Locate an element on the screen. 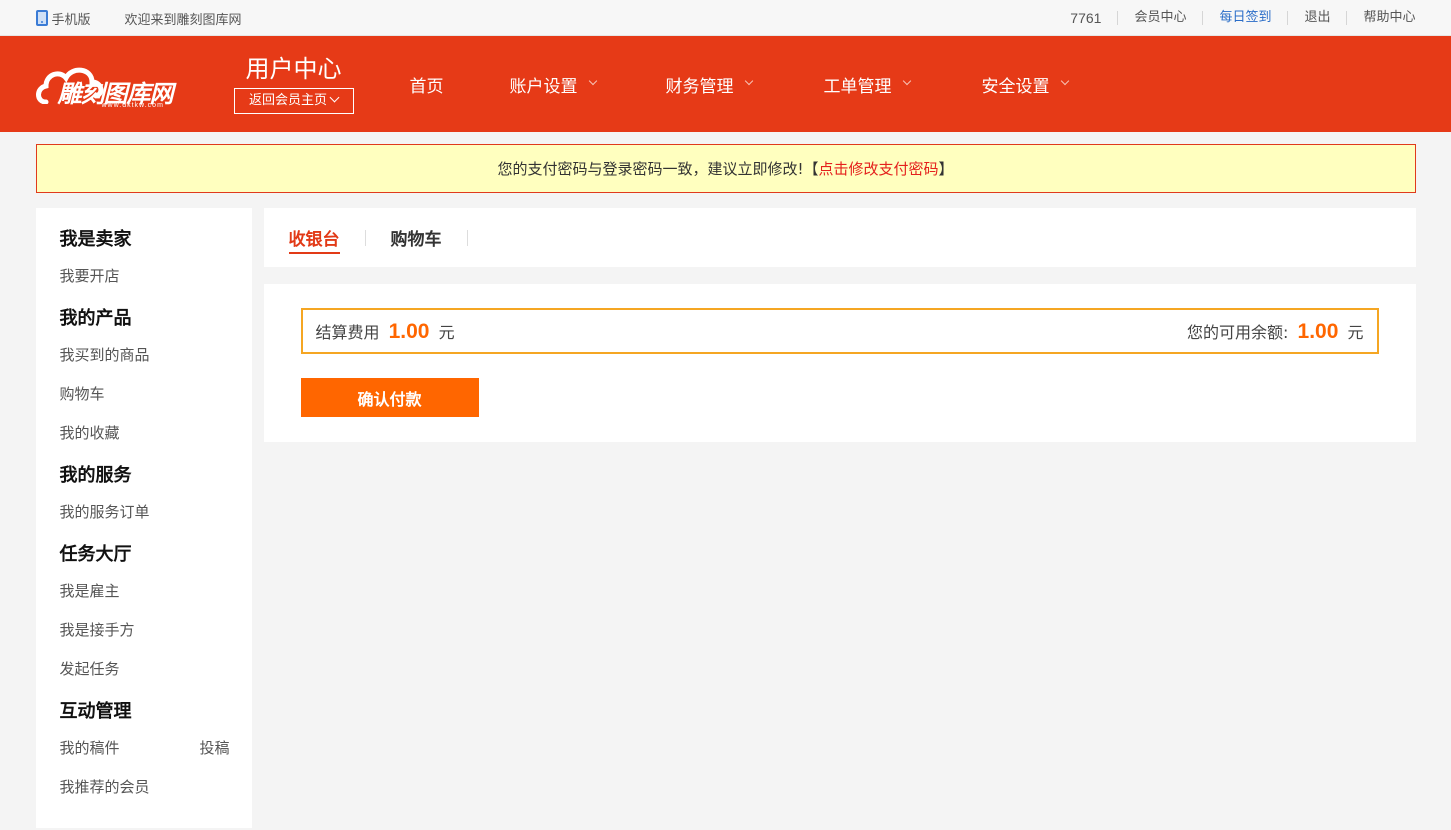  notice-tail: 】 is located at coordinates (946, 169).